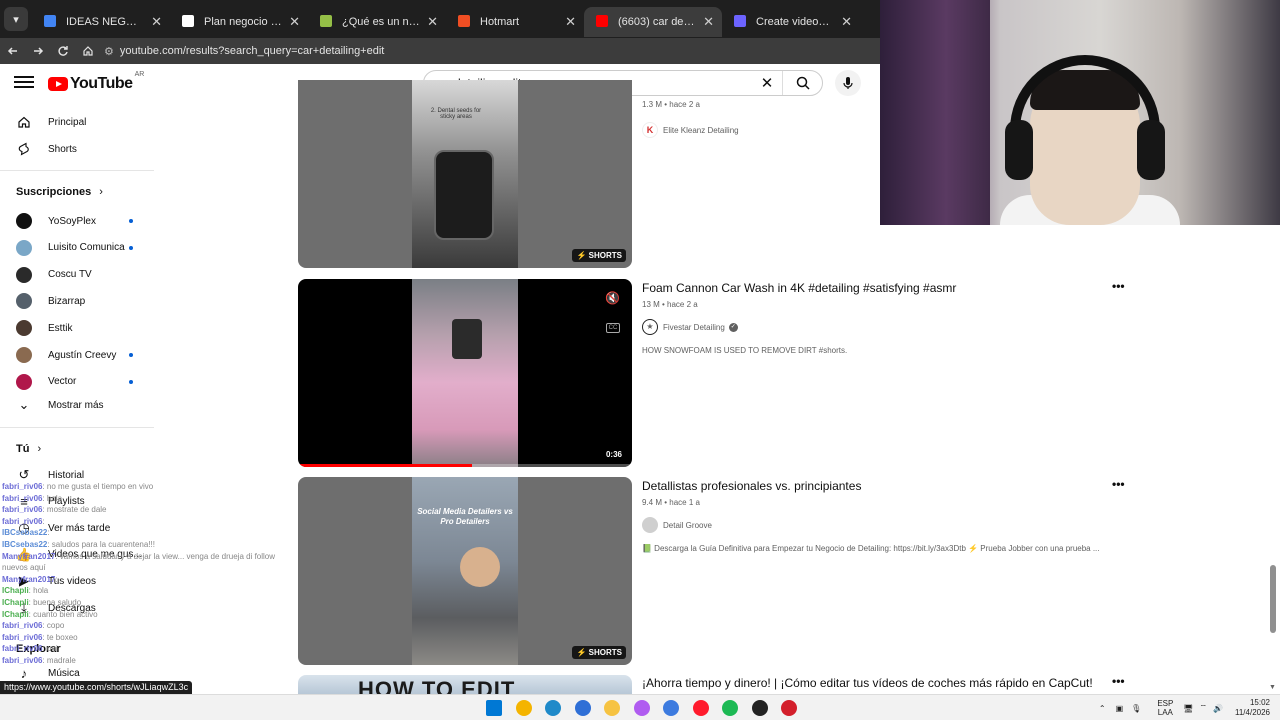 This screenshot has width=1280, height=720. What do you see at coordinates (77, 608) in the screenshot?
I see `sidebar-item-you: ⤓ Descargas` at bounding box center [77, 608].